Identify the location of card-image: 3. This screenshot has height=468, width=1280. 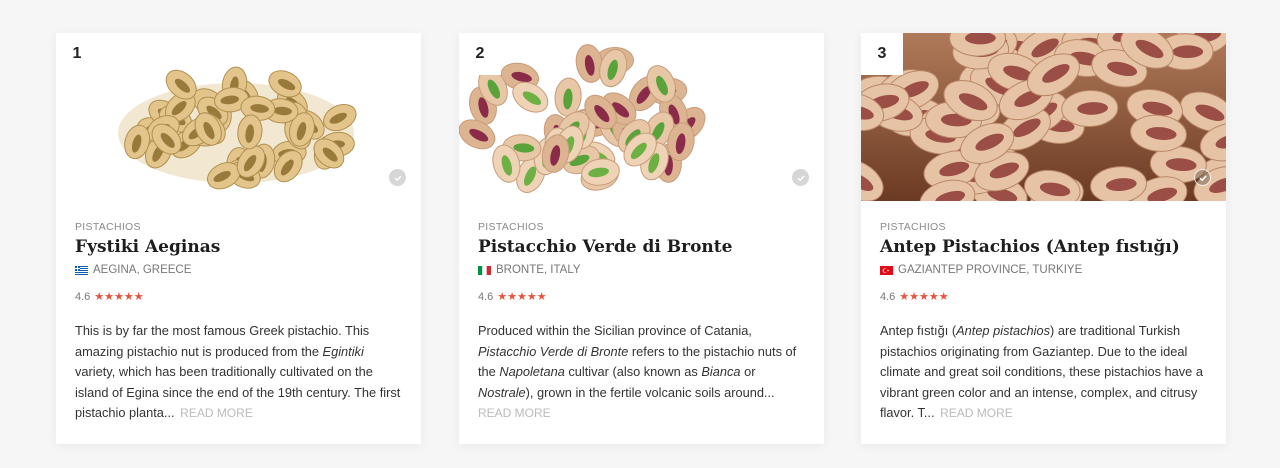
(1043, 117).